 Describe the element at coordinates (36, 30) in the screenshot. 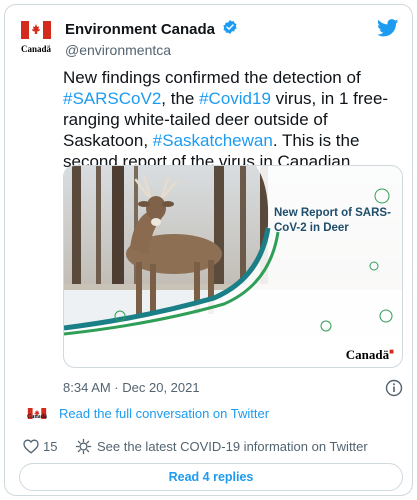

I see `canada-flag-icon` at that location.